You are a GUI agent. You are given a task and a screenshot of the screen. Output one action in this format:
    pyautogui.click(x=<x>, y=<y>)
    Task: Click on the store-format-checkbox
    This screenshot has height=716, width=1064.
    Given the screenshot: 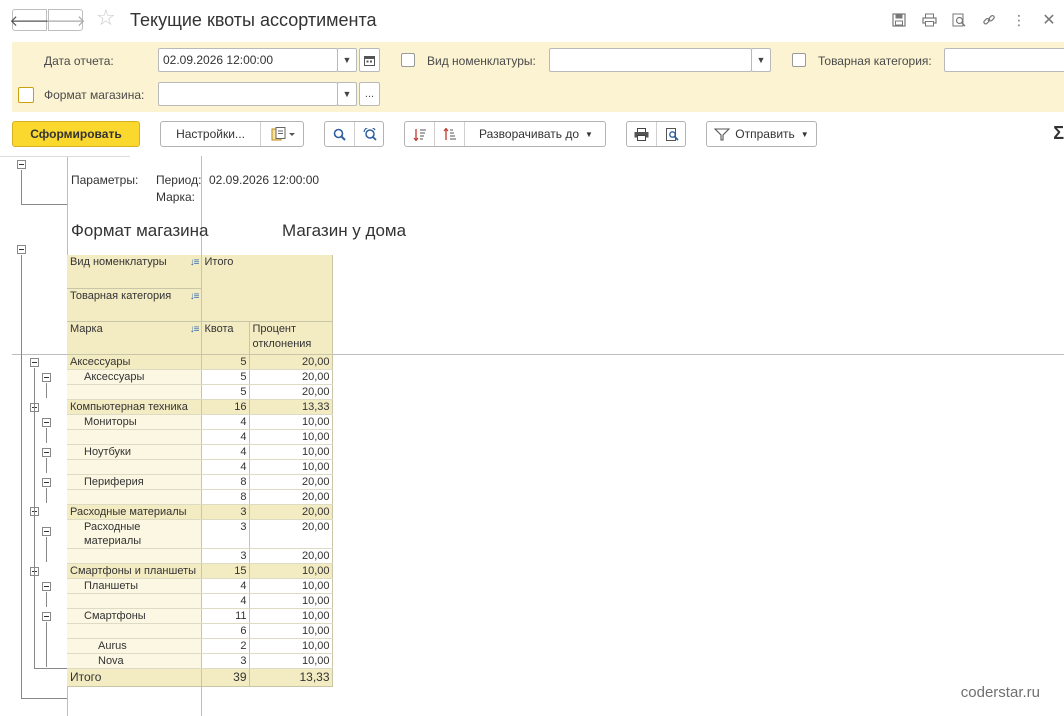 What is the action you would take?
    pyautogui.click(x=26, y=95)
    